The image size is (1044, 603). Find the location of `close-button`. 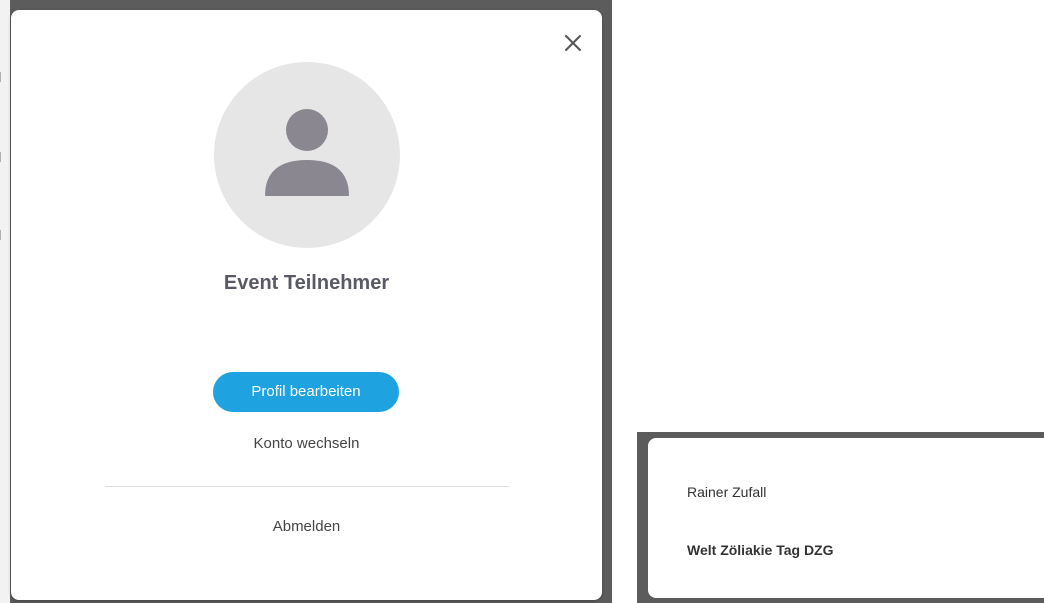

close-button is located at coordinates (573, 43).